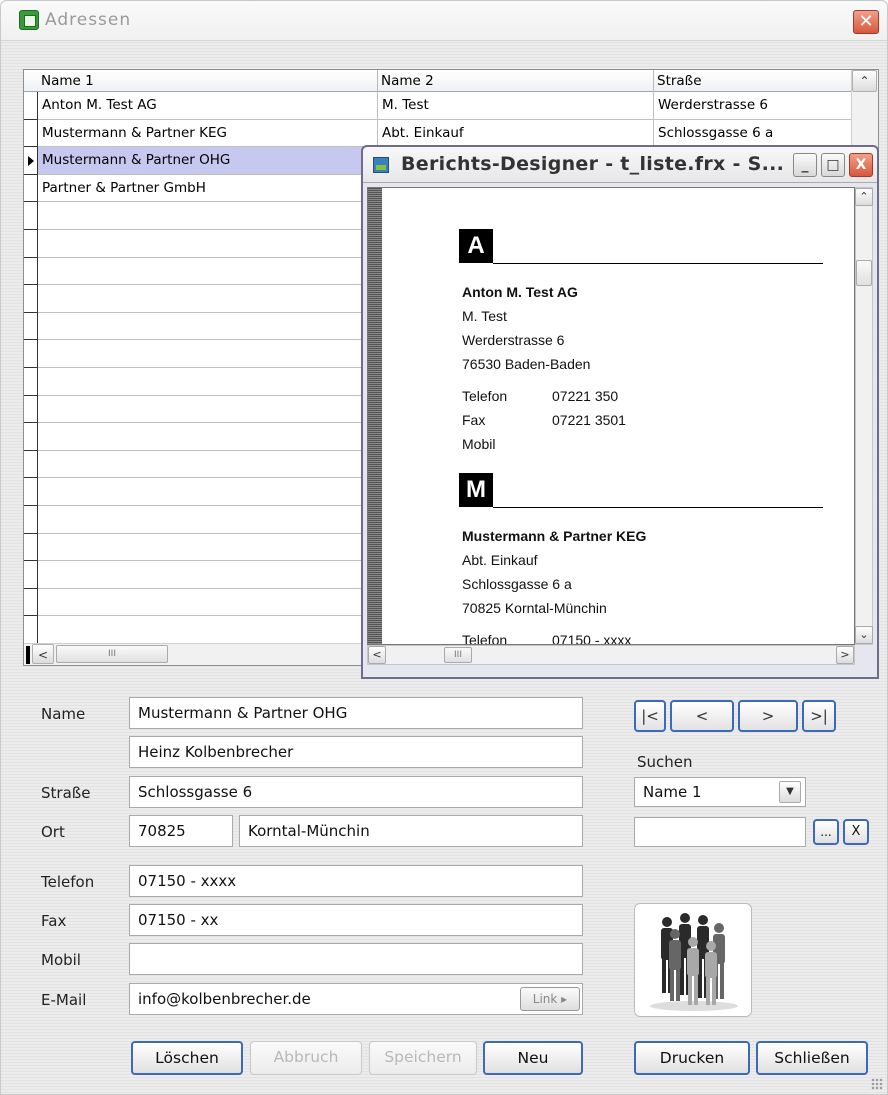 This screenshot has width=888, height=1095. Describe the element at coordinates (375, 416) in the screenshot. I see `report-band-ruler` at that location.